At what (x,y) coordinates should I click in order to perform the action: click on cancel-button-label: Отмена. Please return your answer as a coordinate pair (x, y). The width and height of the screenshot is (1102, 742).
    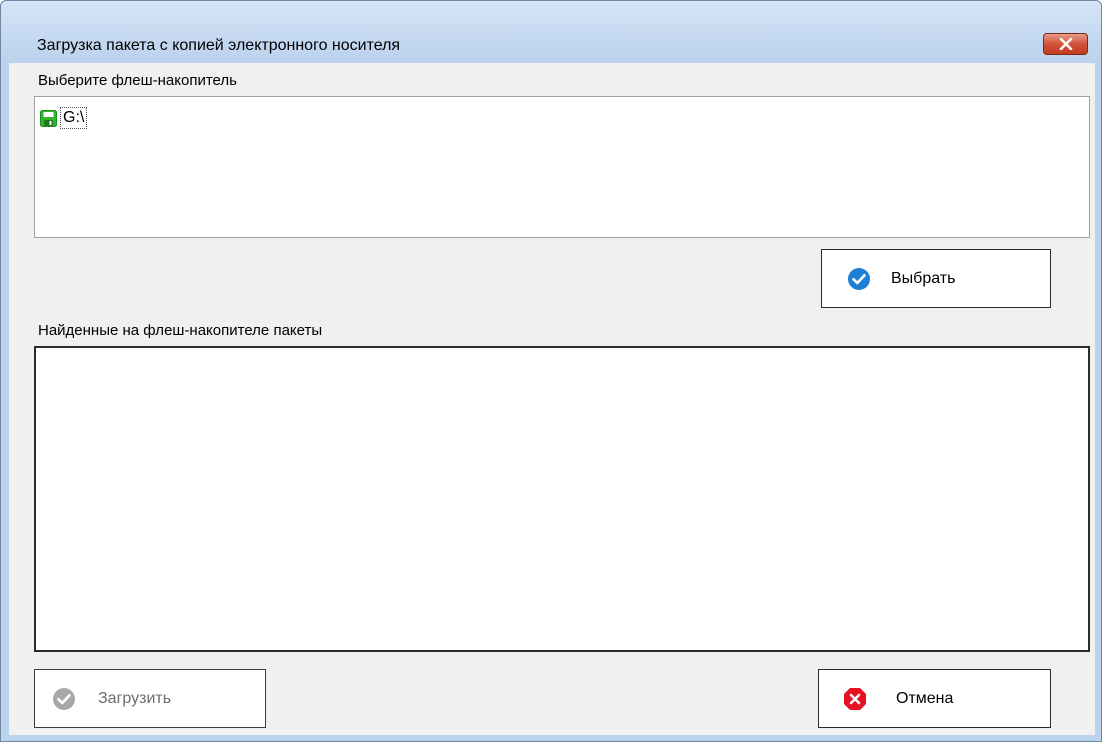
    Looking at the image, I should click on (925, 698).